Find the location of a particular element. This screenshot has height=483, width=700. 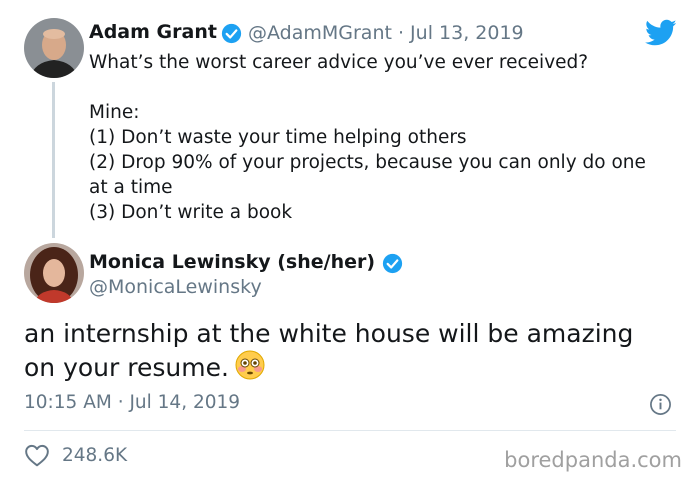

info-icon is located at coordinates (660, 404).